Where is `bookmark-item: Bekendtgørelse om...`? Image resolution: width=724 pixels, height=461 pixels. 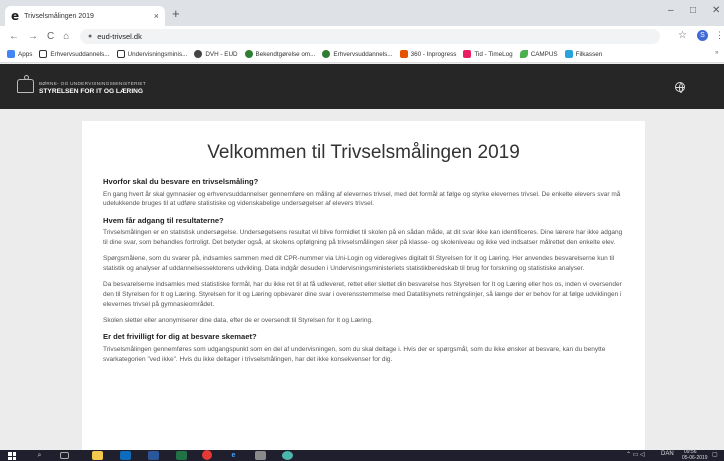
bookmark-item: Bekendtgørelse om... is located at coordinates (279, 54).